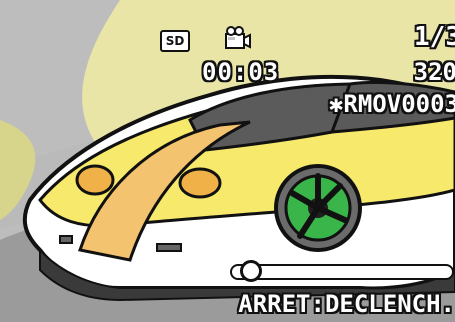 The width and height of the screenshot is (455, 322). Describe the element at coordinates (241, 72) in the screenshot. I see `elapsed-time: 00:03` at that location.